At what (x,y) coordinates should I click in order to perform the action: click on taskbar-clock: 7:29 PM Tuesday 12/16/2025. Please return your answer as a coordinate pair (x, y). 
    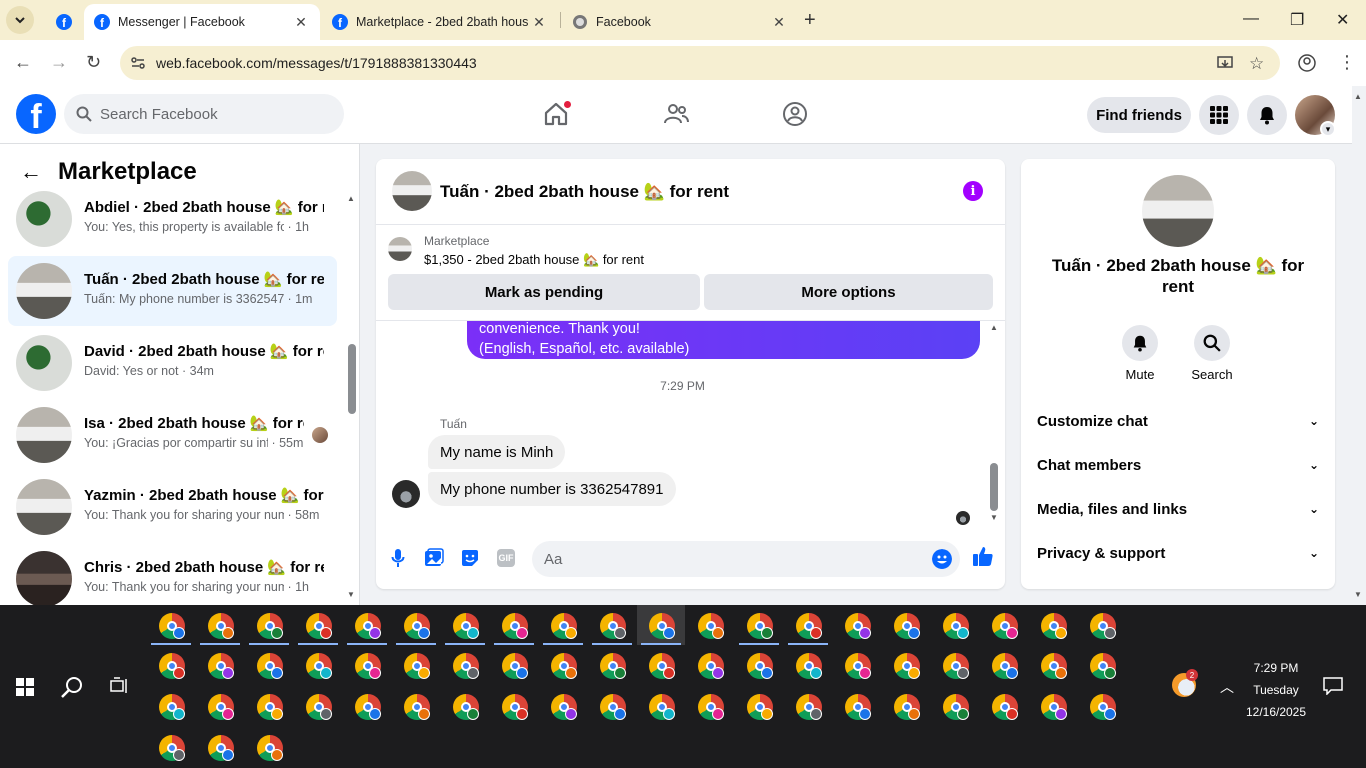
    Looking at the image, I should click on (1276, 690).